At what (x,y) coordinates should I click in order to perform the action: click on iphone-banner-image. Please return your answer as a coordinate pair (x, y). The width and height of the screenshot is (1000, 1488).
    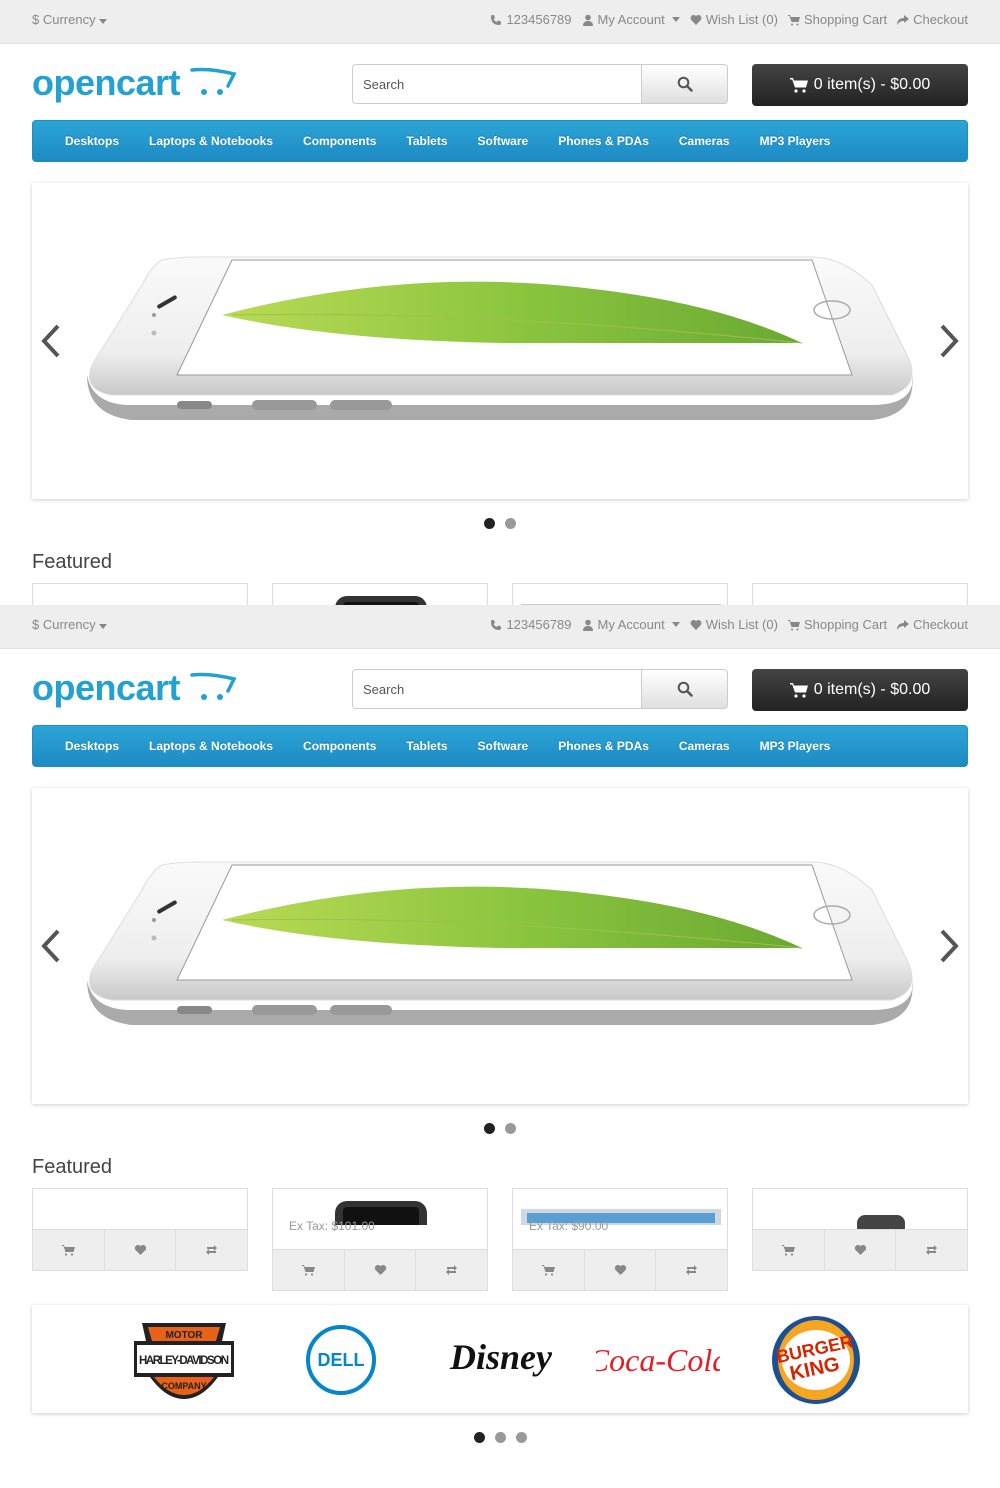
    Looking at the image, I should click on (500, 338).